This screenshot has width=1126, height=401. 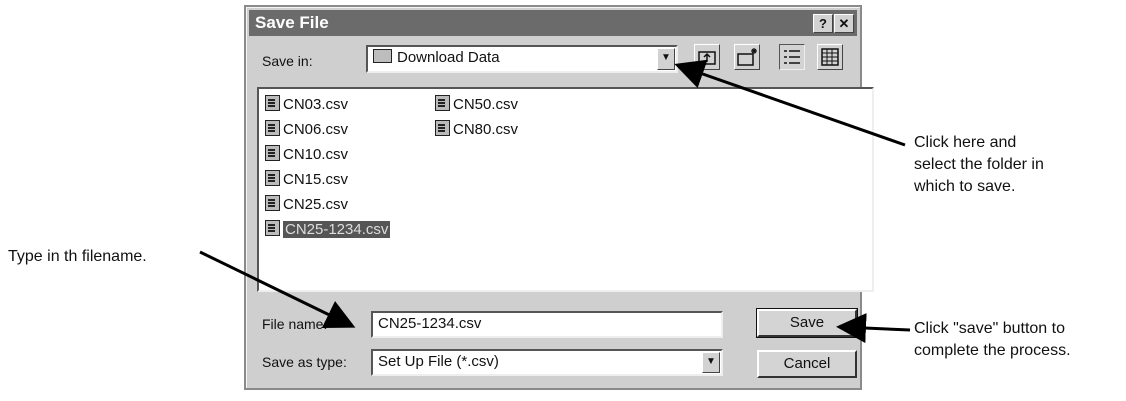 What do you see at coordinates (77, 256) in the screenshot?
I see `filename-hint-annotation: Type in th filename.` at bounding box center [77, 256].